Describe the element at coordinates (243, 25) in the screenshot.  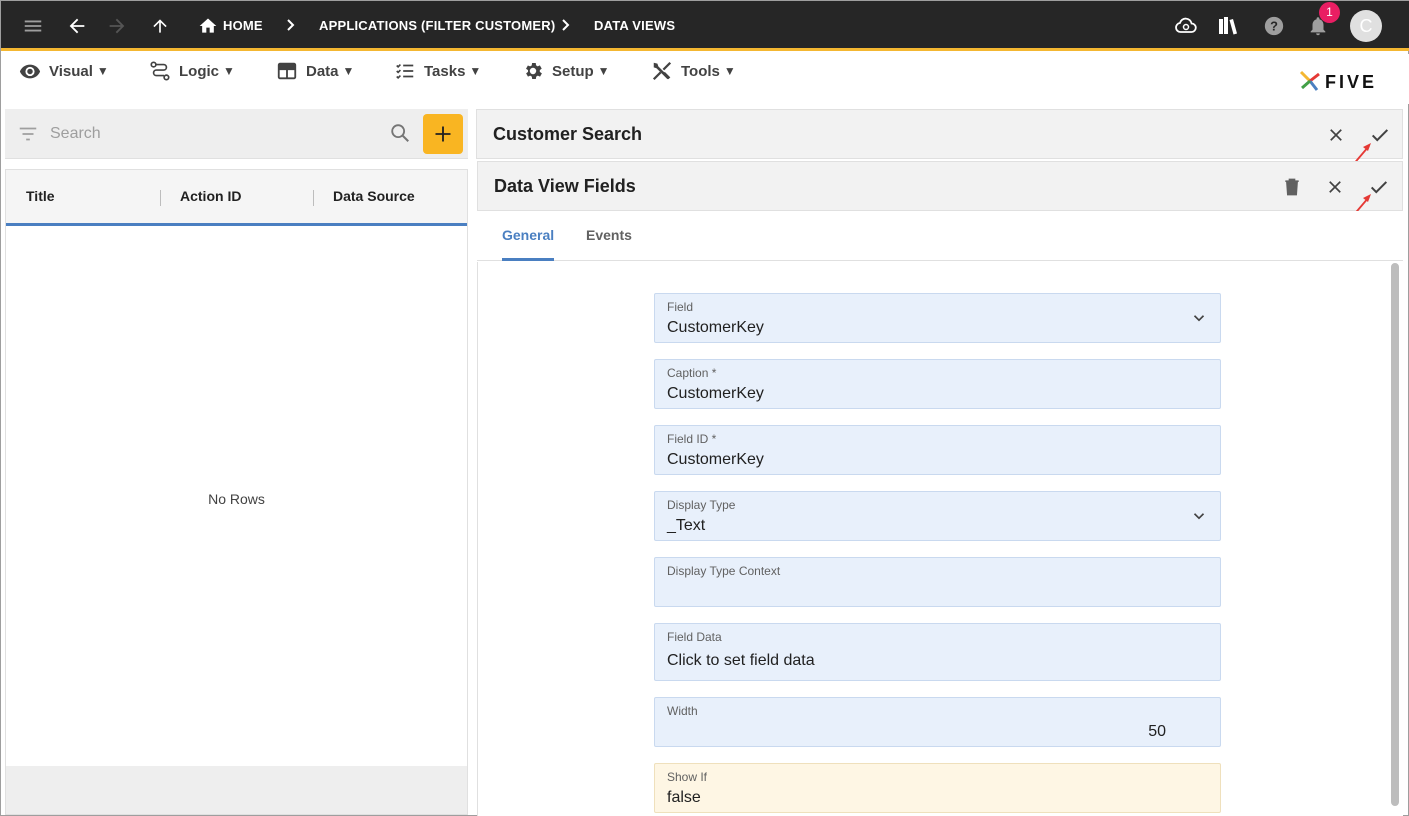
I see `breadcrumb-home: HOME` at that location.